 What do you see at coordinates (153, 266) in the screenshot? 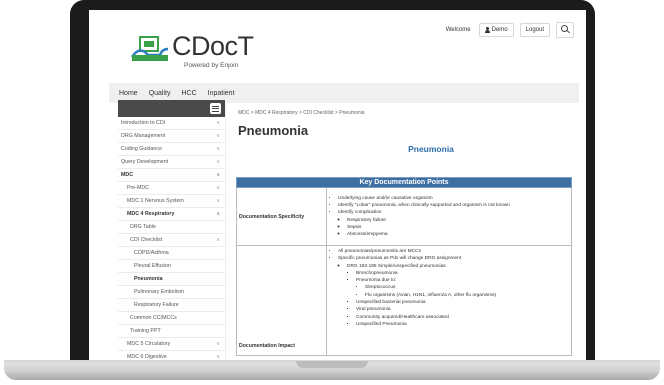
I see `sidebar-item-label: Pleural Effusion` at bounding box center [153, 266].